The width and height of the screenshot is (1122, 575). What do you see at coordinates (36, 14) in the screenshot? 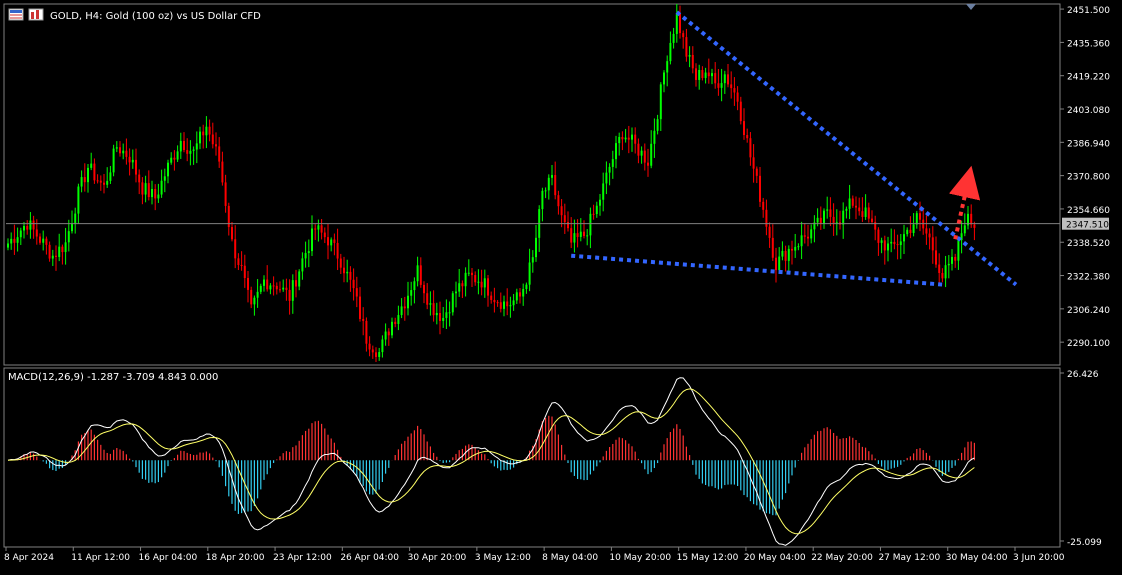
I see `chart-bars-icon` at bounding box center [36, 14].